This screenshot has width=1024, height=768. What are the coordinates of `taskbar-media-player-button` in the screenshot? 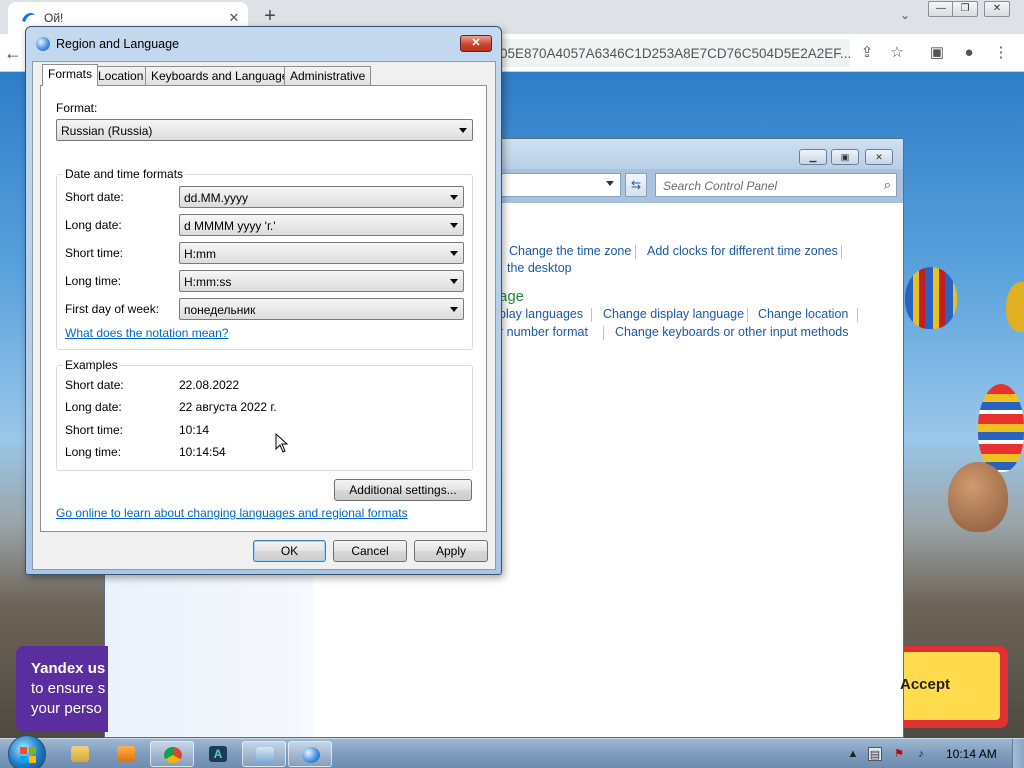 It's located at (126, 754).